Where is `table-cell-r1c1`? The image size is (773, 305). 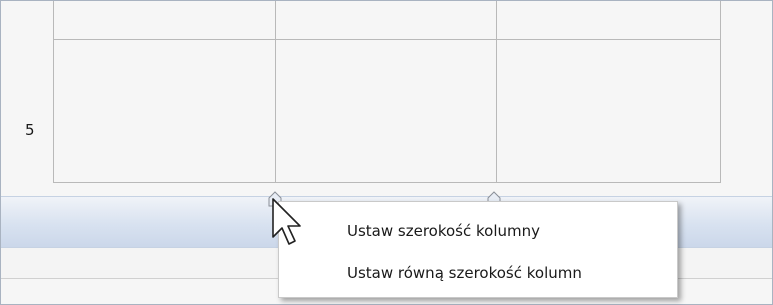 table-cell-r1c1 is located at coordinates (164, 20).